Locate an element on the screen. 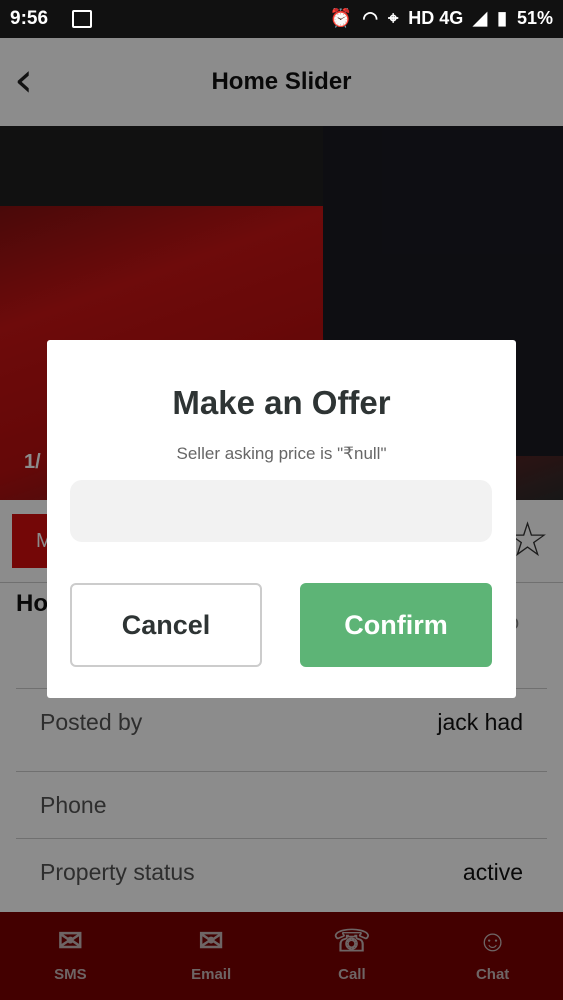 This screenshot has height=1000, width=563. battery-icon: ▮ is located at coordinates (502, 18).